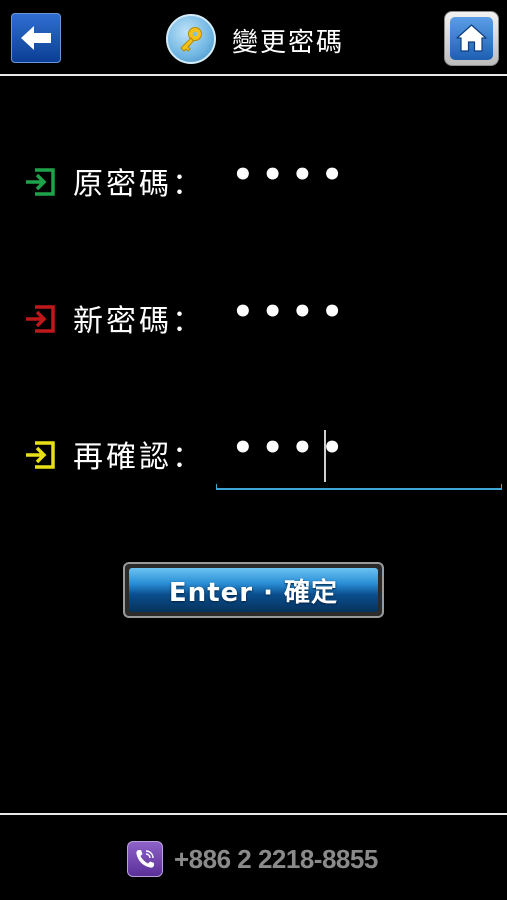  I want to click on home-icon, so click(471, 38).